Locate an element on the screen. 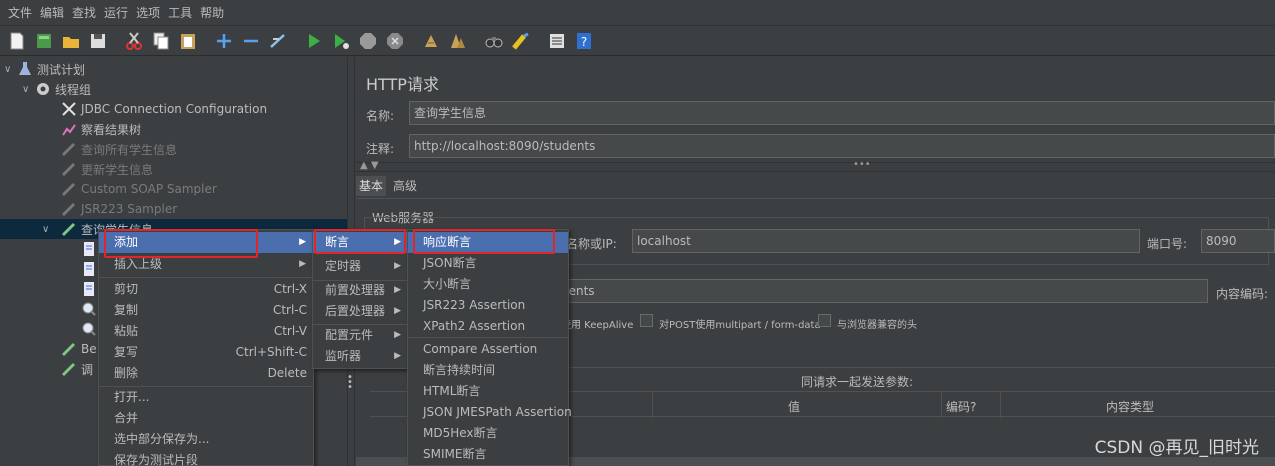 Image resolution: width=1275 pixels, height=466 pixels. tree-node-query-all: 查询所有学生信息 is located at coordinates (118, 149).